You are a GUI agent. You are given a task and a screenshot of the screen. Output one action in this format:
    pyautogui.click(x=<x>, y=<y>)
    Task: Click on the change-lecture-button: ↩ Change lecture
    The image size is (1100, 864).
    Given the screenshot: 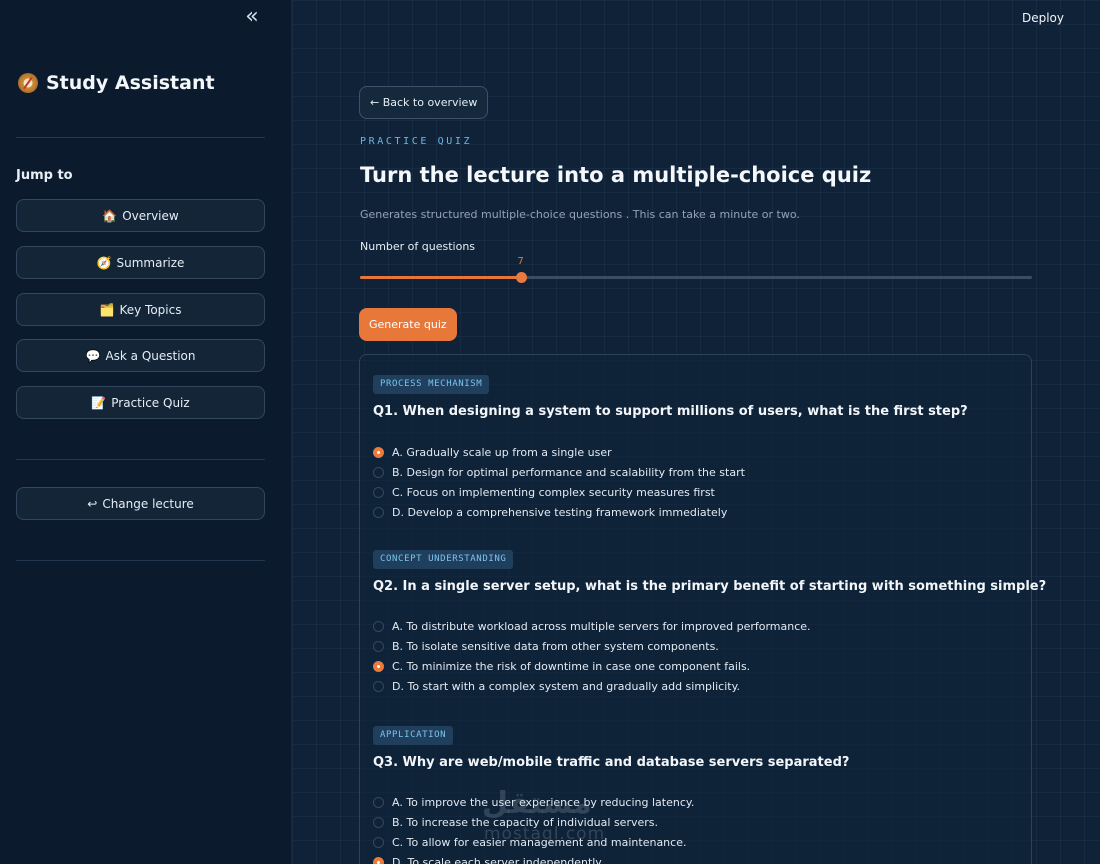 What is the action you would take?
    pyautogui.click(x=140, y=503)
    